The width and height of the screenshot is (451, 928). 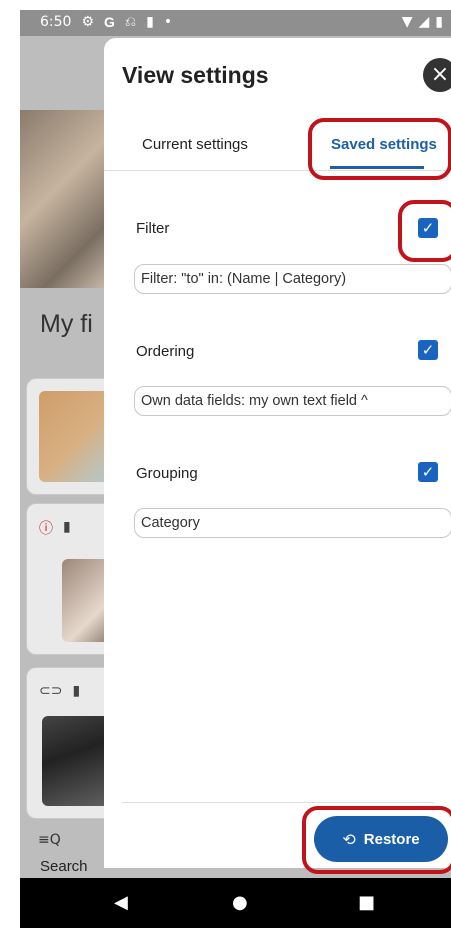 What do you see at coordinates (130, 22) in the screenshot?
I see `usb-icon: ⎌` at bounding box center [130, 22].